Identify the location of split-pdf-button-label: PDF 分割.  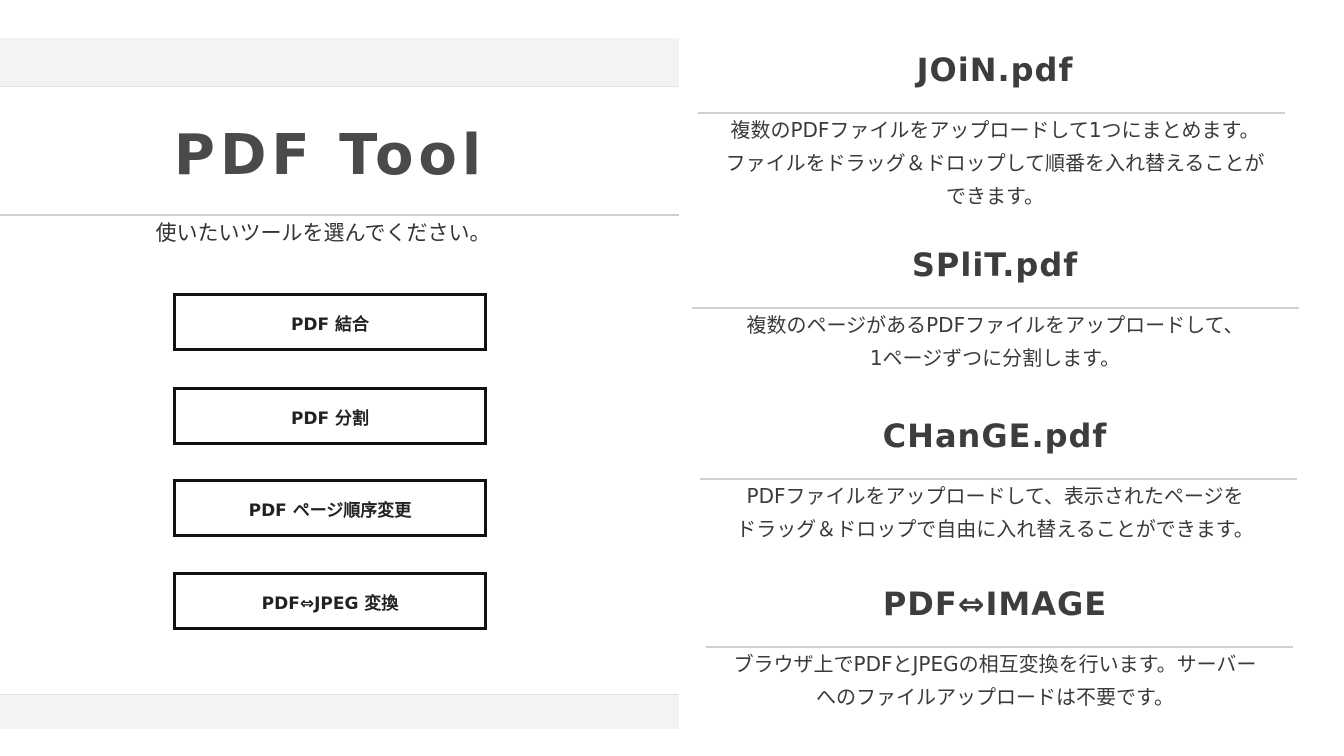
(330, 418).